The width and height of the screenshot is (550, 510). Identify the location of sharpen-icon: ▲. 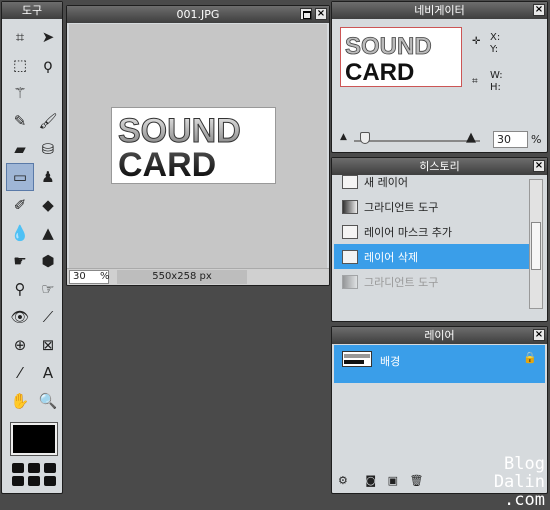
(48, 233).